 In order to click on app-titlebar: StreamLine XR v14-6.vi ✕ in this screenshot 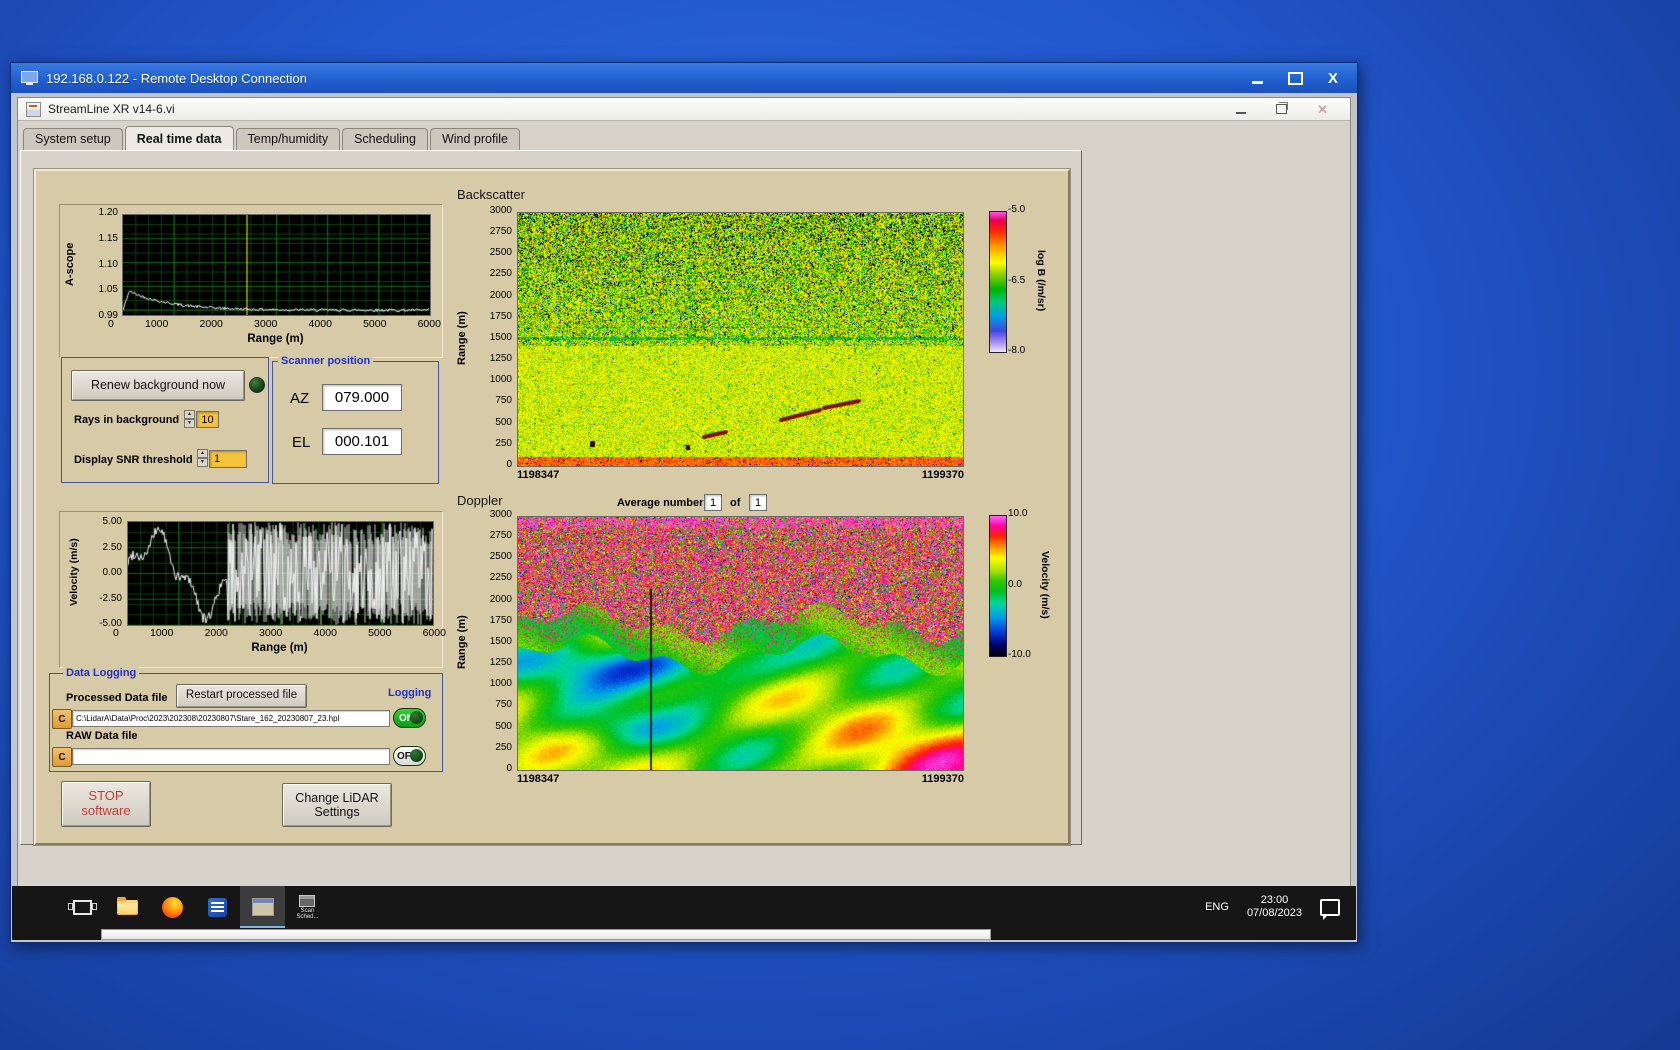, I will do `click(684, 109)`.